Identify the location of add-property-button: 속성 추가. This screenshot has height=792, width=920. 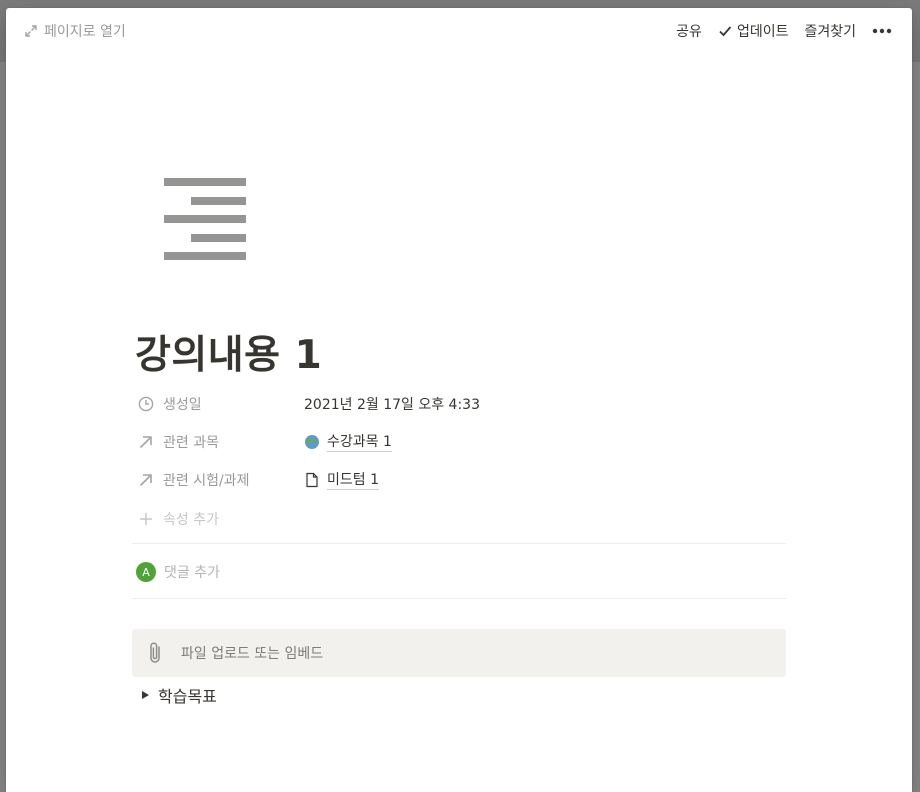
(216, 519).